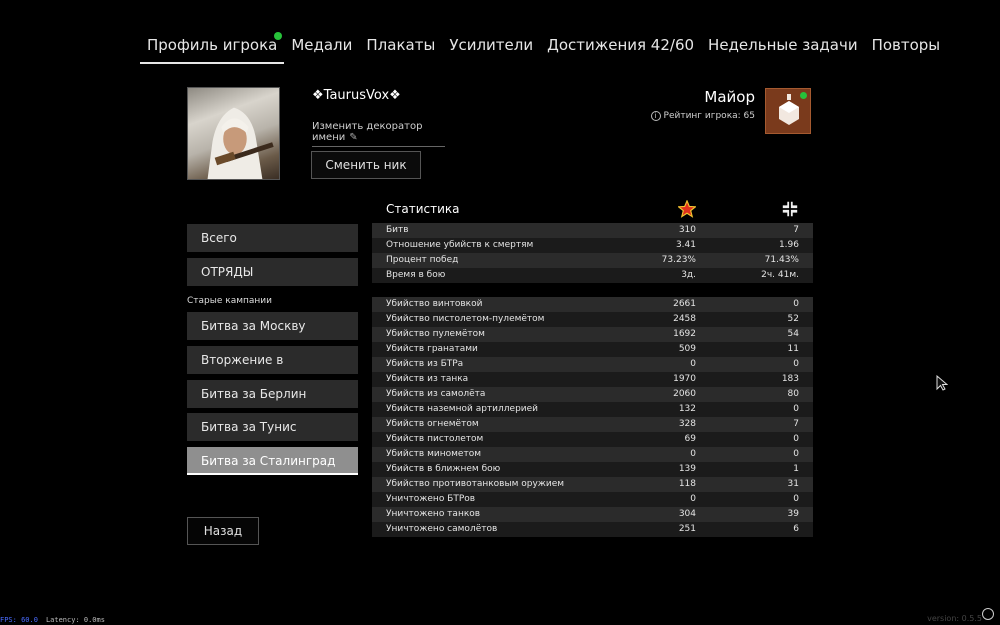 This screenshot has height=625, width=1000. Describe the element at coordinates (433, 454) in the screenshot. I see `stat-label: Убийств минометом` at that location.